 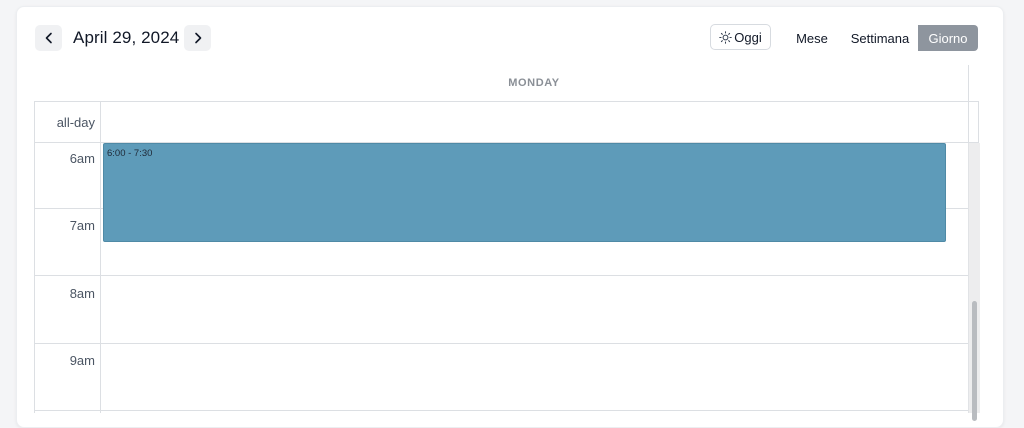 I want to click on current-date-title: April 29, 2024, so click(x=126, y=37).